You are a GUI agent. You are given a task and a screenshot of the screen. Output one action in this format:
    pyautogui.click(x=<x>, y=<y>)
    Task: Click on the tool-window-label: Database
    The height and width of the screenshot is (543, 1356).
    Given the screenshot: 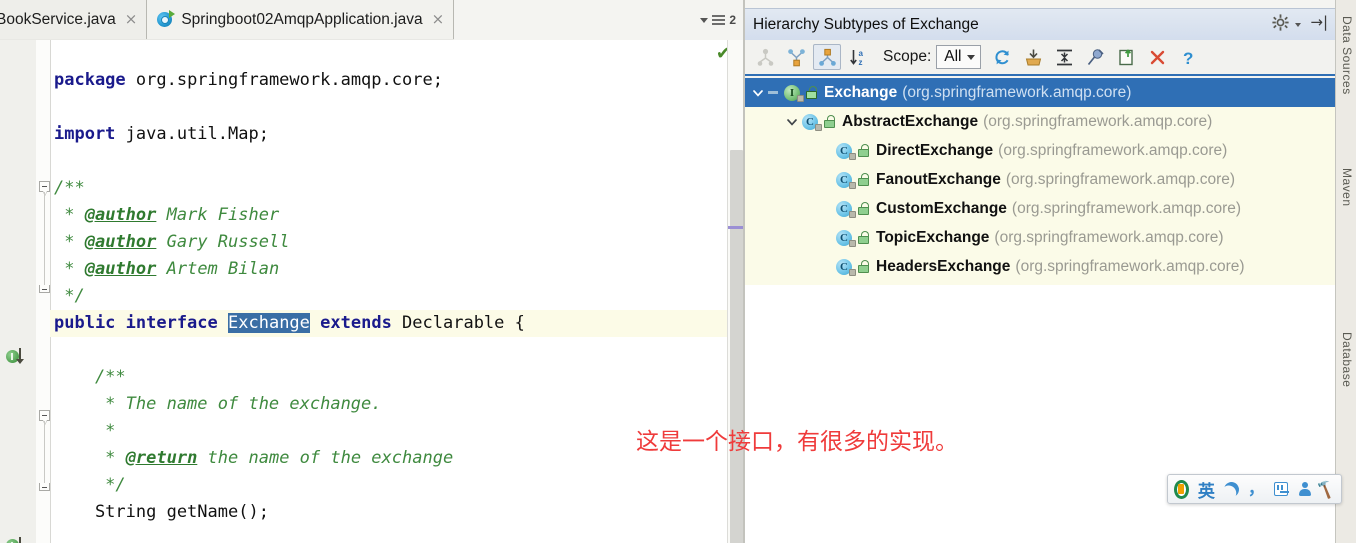 What is the action you would take?
    pyautogui.click(x=1347, y=359)
    